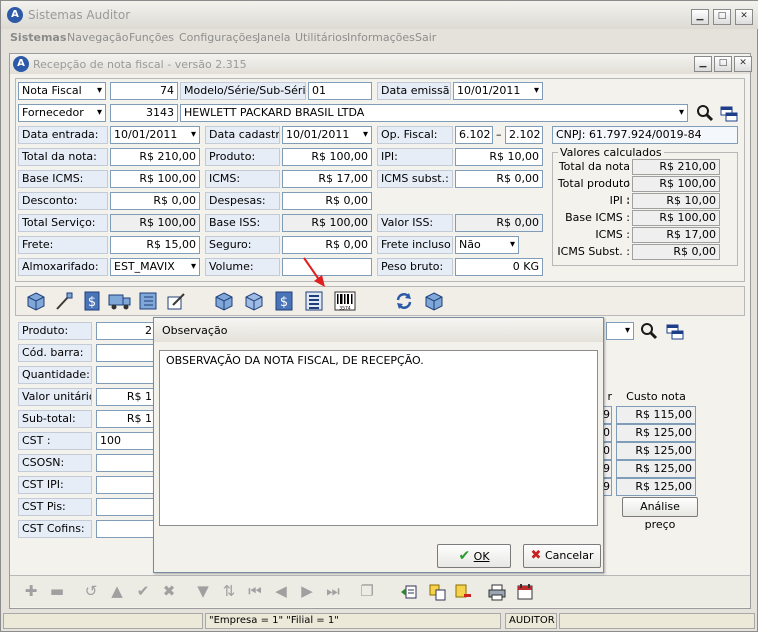  What do you see at coordinates (676, 167) in the screenshot?
I see `vc-value-total-nota: R$ 210,00` at bounding box center [676, 167].